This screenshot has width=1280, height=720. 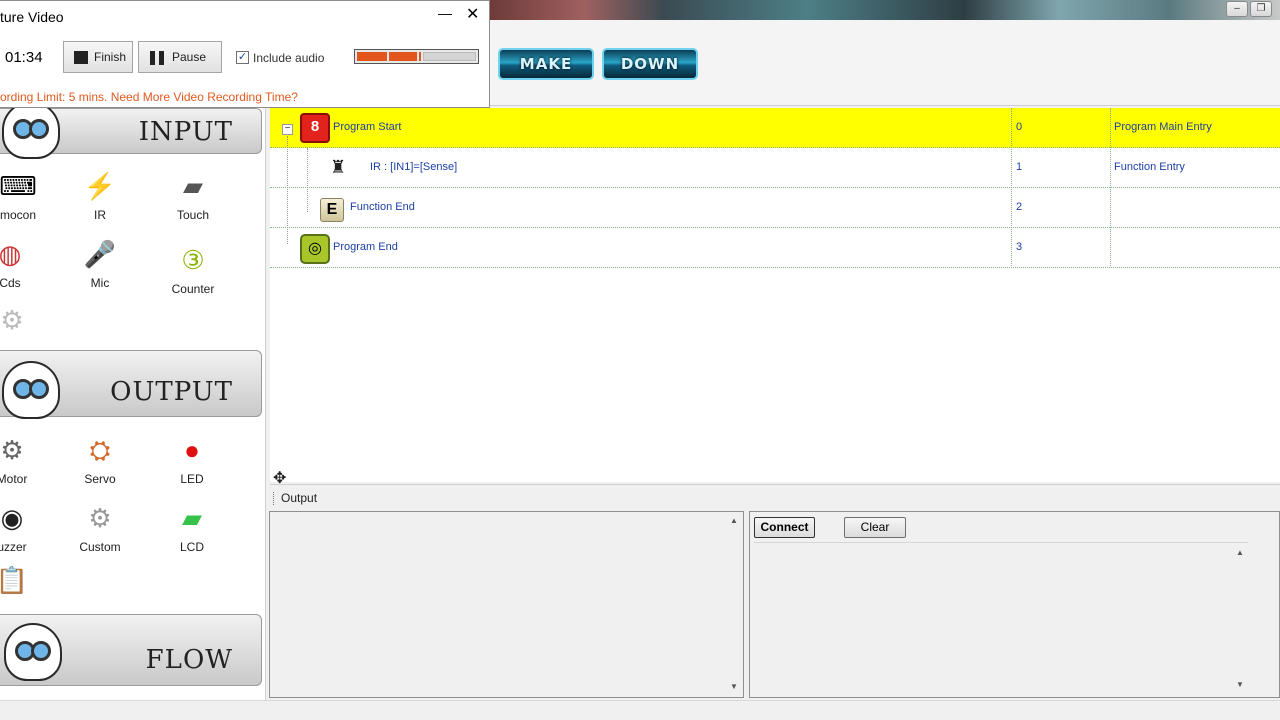 What do you see at coordinates (81, 57) in the screenshot?
I see `stop-icon` at bounding box center [81, 57].